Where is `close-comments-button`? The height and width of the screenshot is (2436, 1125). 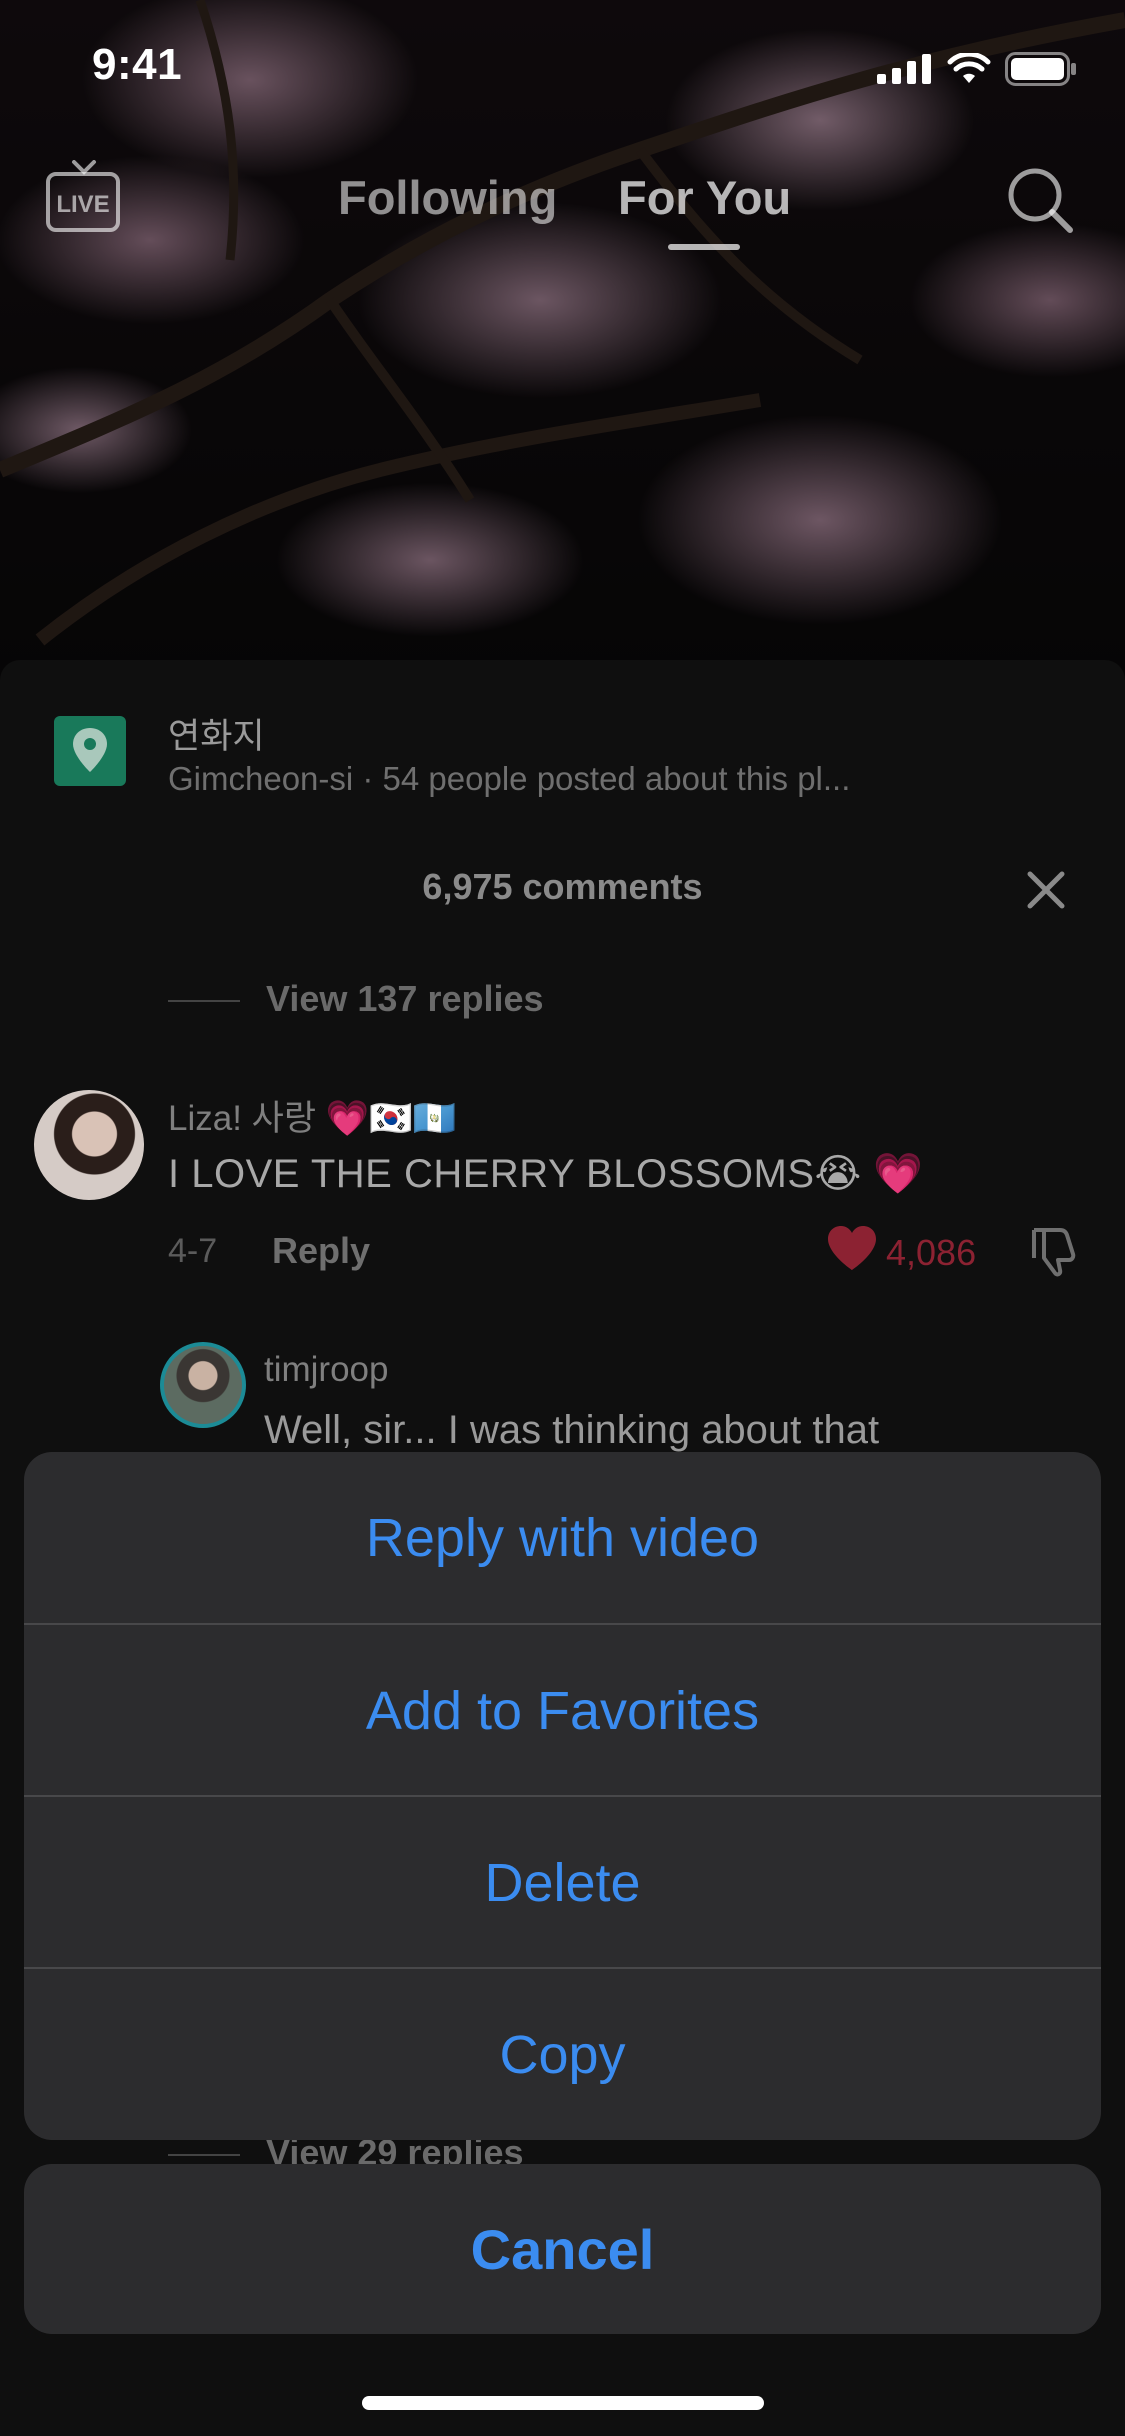 close-comments-button is located at coordinates (1046, 890).